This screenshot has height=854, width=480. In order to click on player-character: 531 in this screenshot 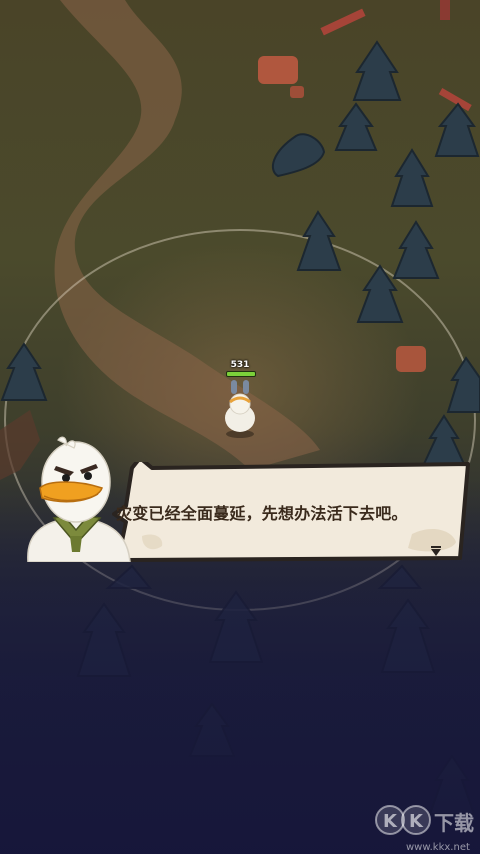, I will do `click(240, 400)`.